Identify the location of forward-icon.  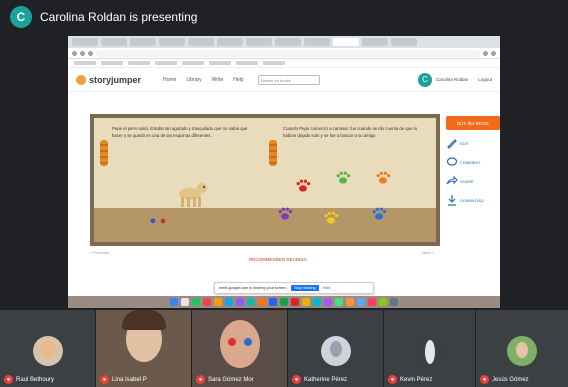
(82, 53).